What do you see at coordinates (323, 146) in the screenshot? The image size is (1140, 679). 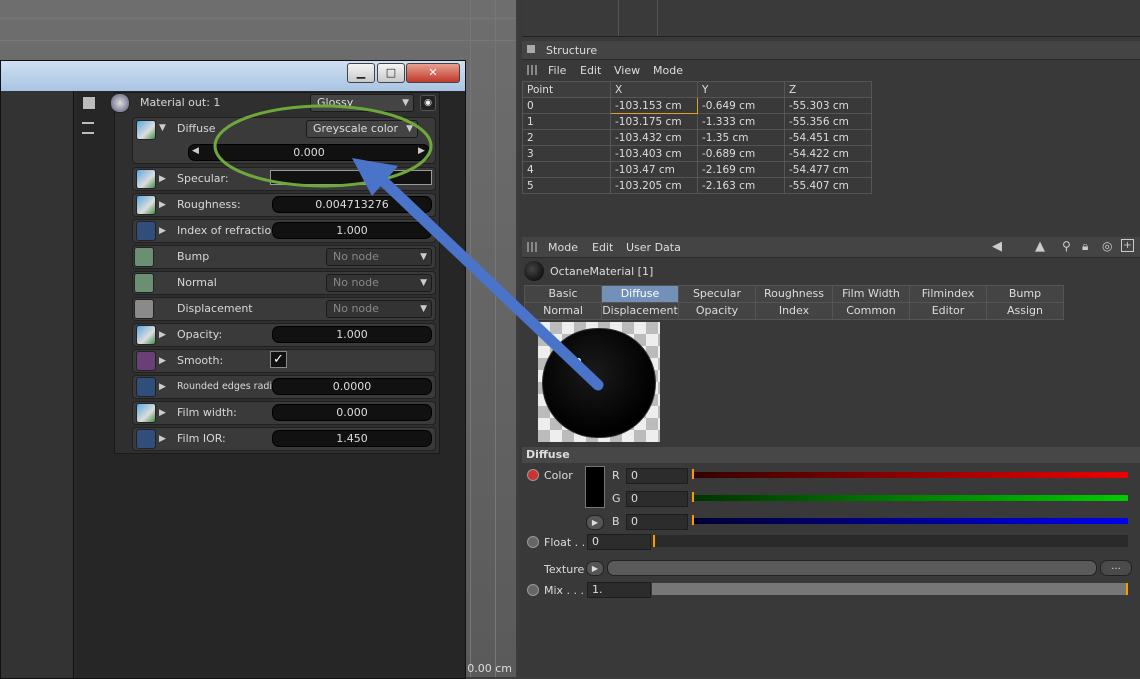 I see `highlight-ellipse` at bounding box center [323, 146].